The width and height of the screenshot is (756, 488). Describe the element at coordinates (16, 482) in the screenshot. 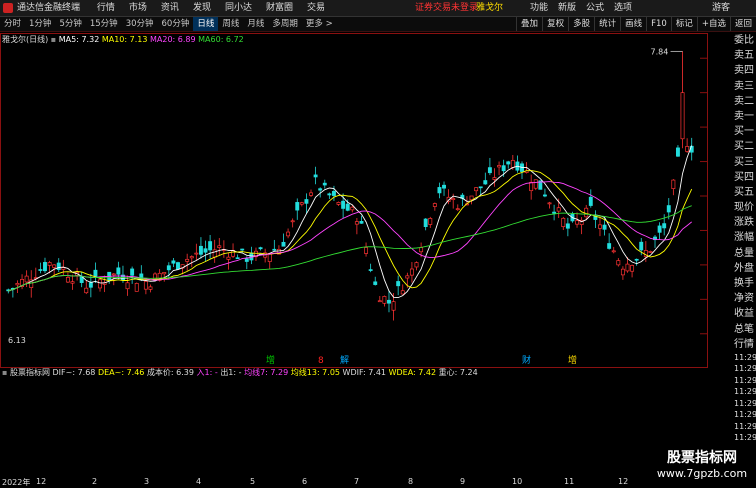

I see `time-axis-label: 2022年` at that location.